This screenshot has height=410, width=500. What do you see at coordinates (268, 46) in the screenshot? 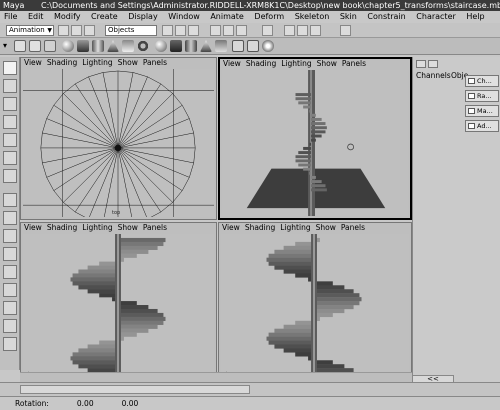
I see `light-icon` at bounding box center [268, 46].